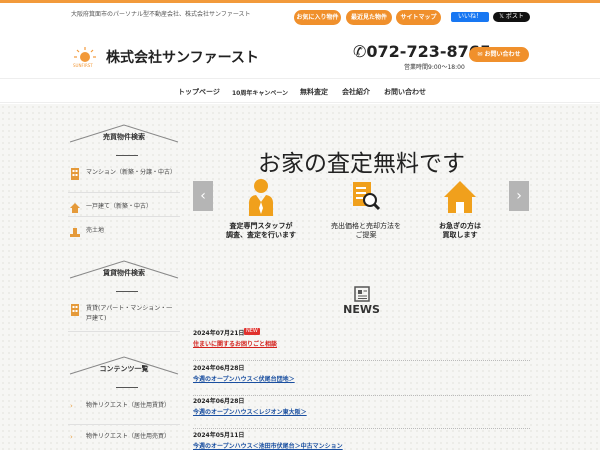  I want to click on sidebar-heading-sales: 売買物件検索, so click(124, 135).